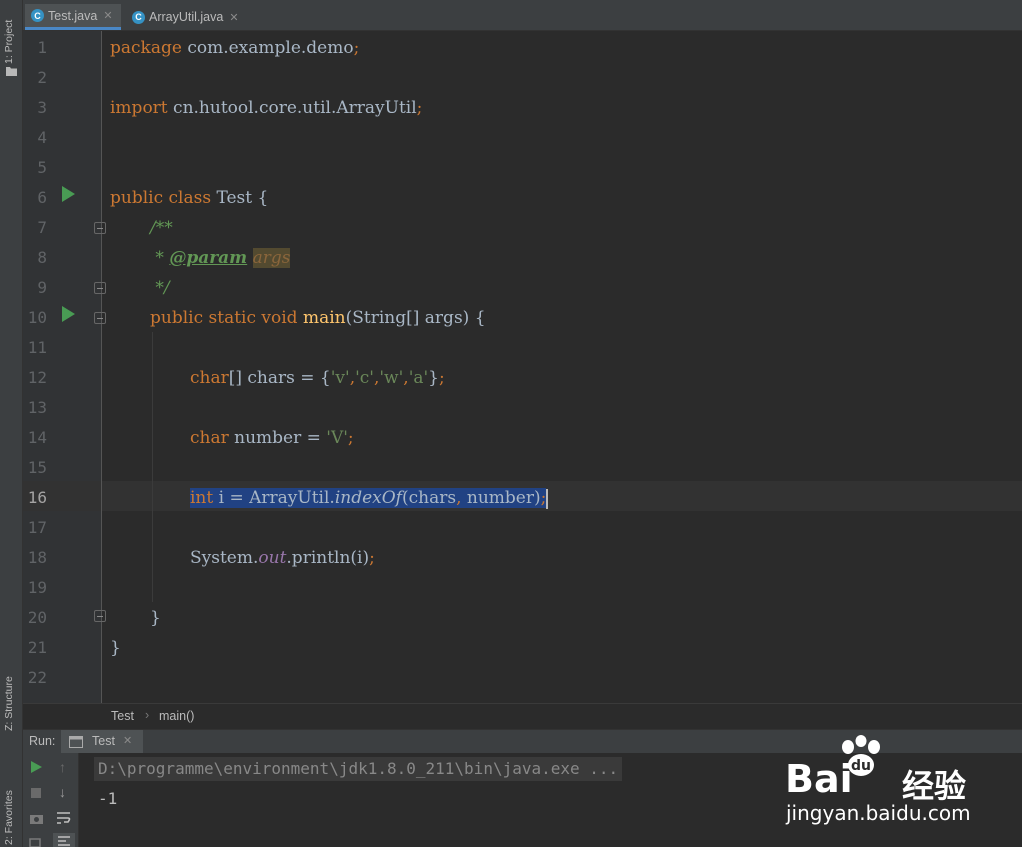  What do you see at coordinates (9, 817) in the screenshot?
I see `favorites-tool-tab-label: 2: Favorites` at bounding box center [9, 817].